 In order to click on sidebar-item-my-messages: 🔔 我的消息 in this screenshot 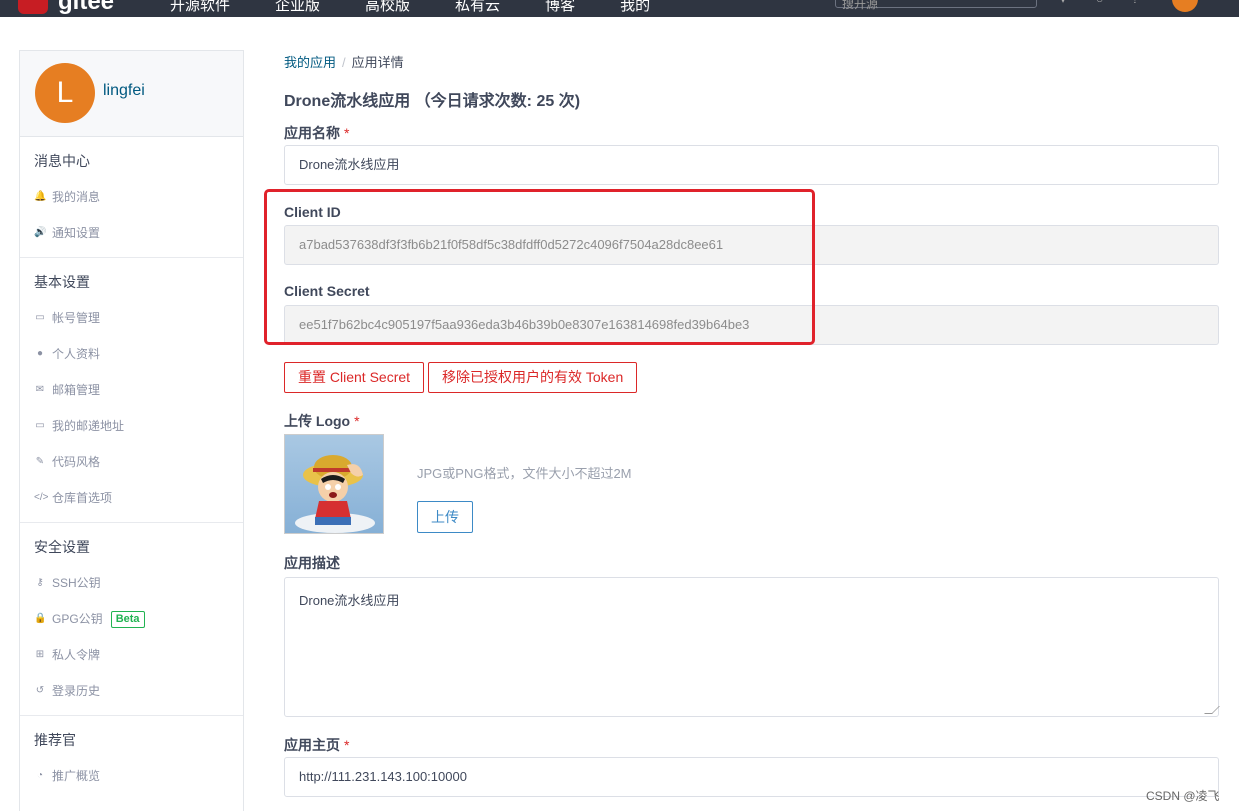, I will do `click(131, 197)`.